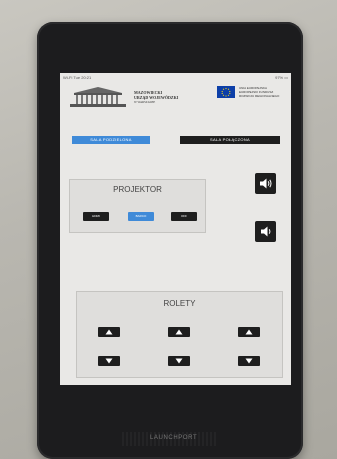 The height and width of the screenshot is (459, 337). I want to click on hdmi-button: HDMI, so click(96, 216).